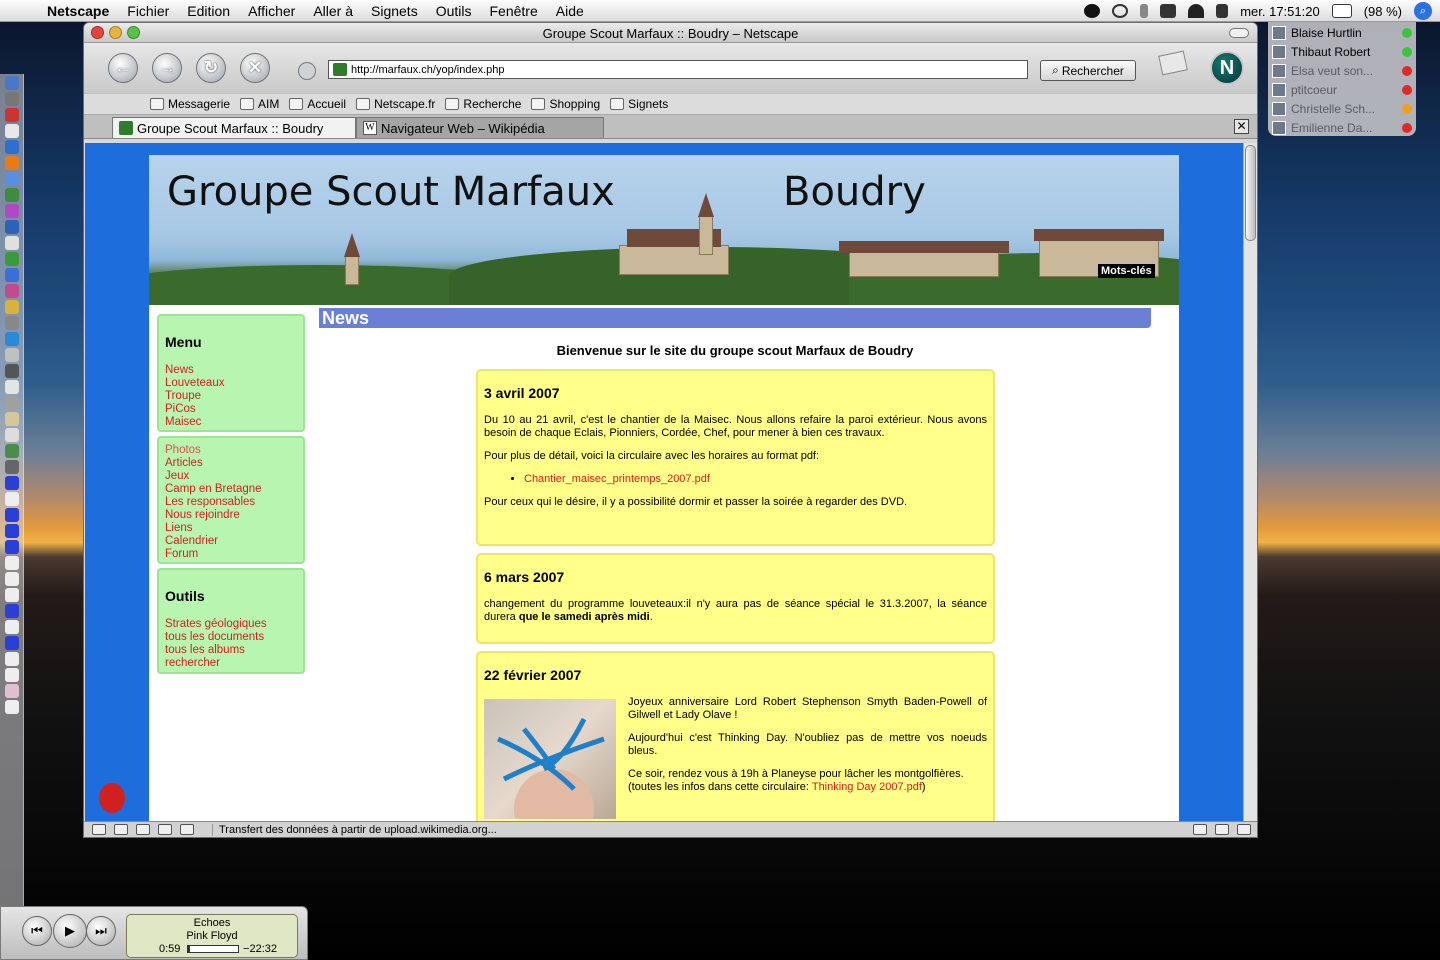  What do you see at coordinates (37, 931) in the screenshot?
I see `previous-track-button: ⏮` at bounding box center [37, 931].